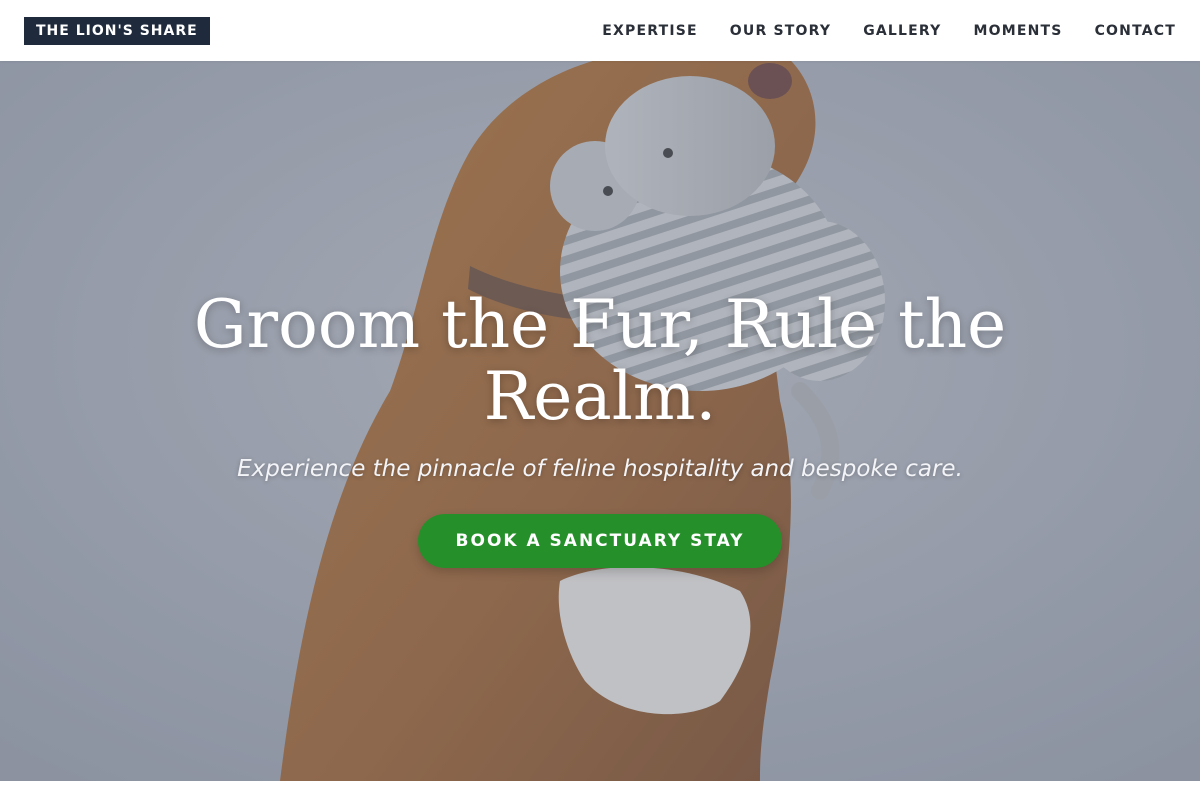 This screenshot has height=800, width=1200. Describe the element at coordinates (902, 31) in the screenshot. I see `nav-link-gallery: GALLERY` at that location.